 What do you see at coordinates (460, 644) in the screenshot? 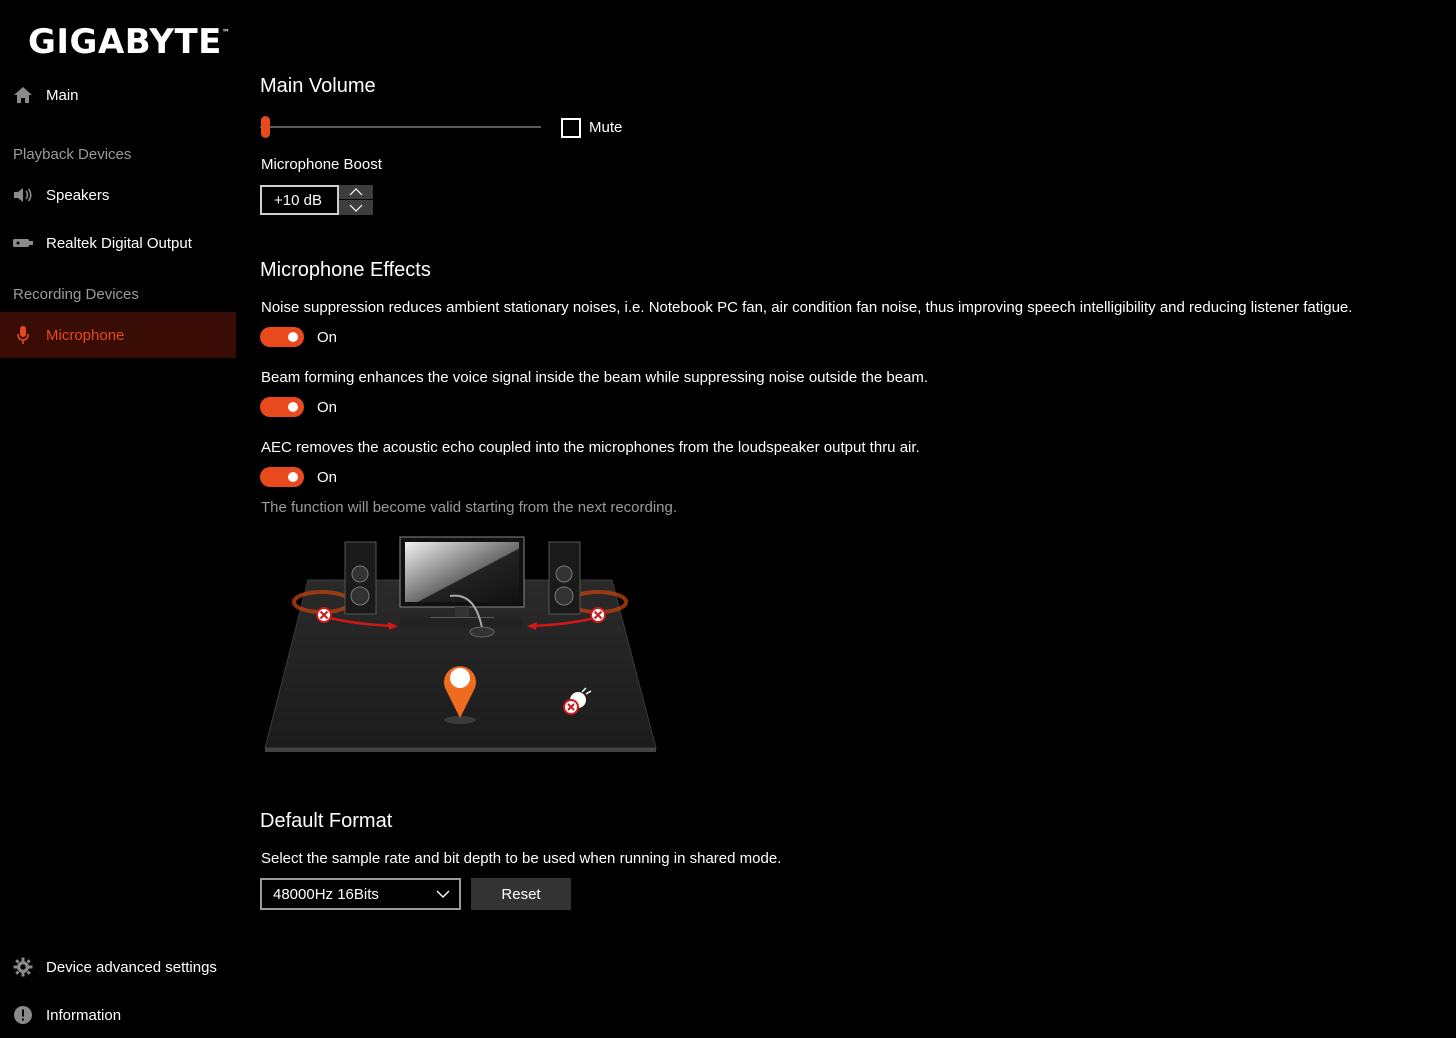
I see `microphone-effects-illustration` at bounding box center [460, 644].